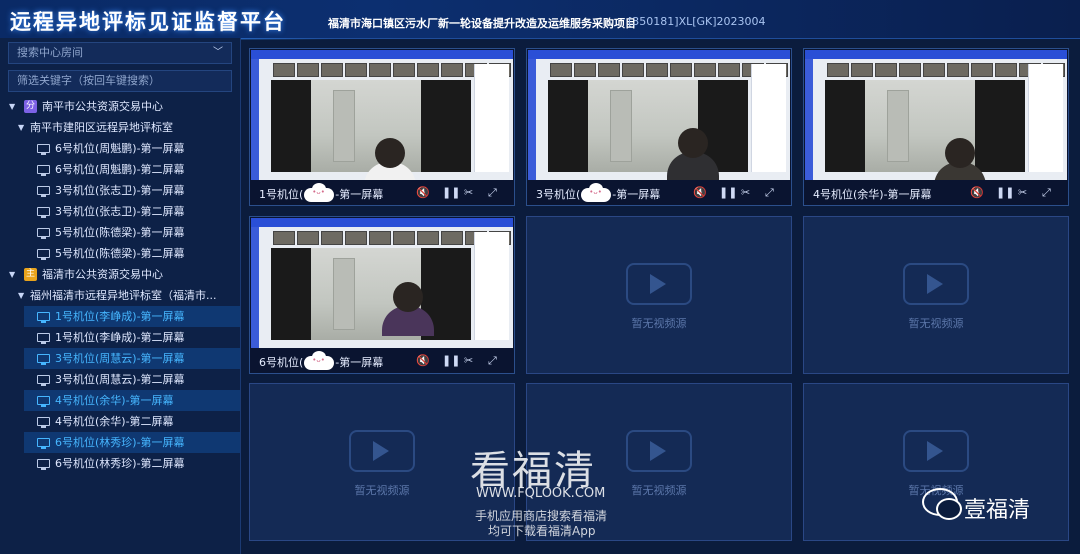 Image resolution: width=1080 pixels, height=554 pixels. I want to click on tile-label: 6号机位(-第一屏幕, so click(321, 360).